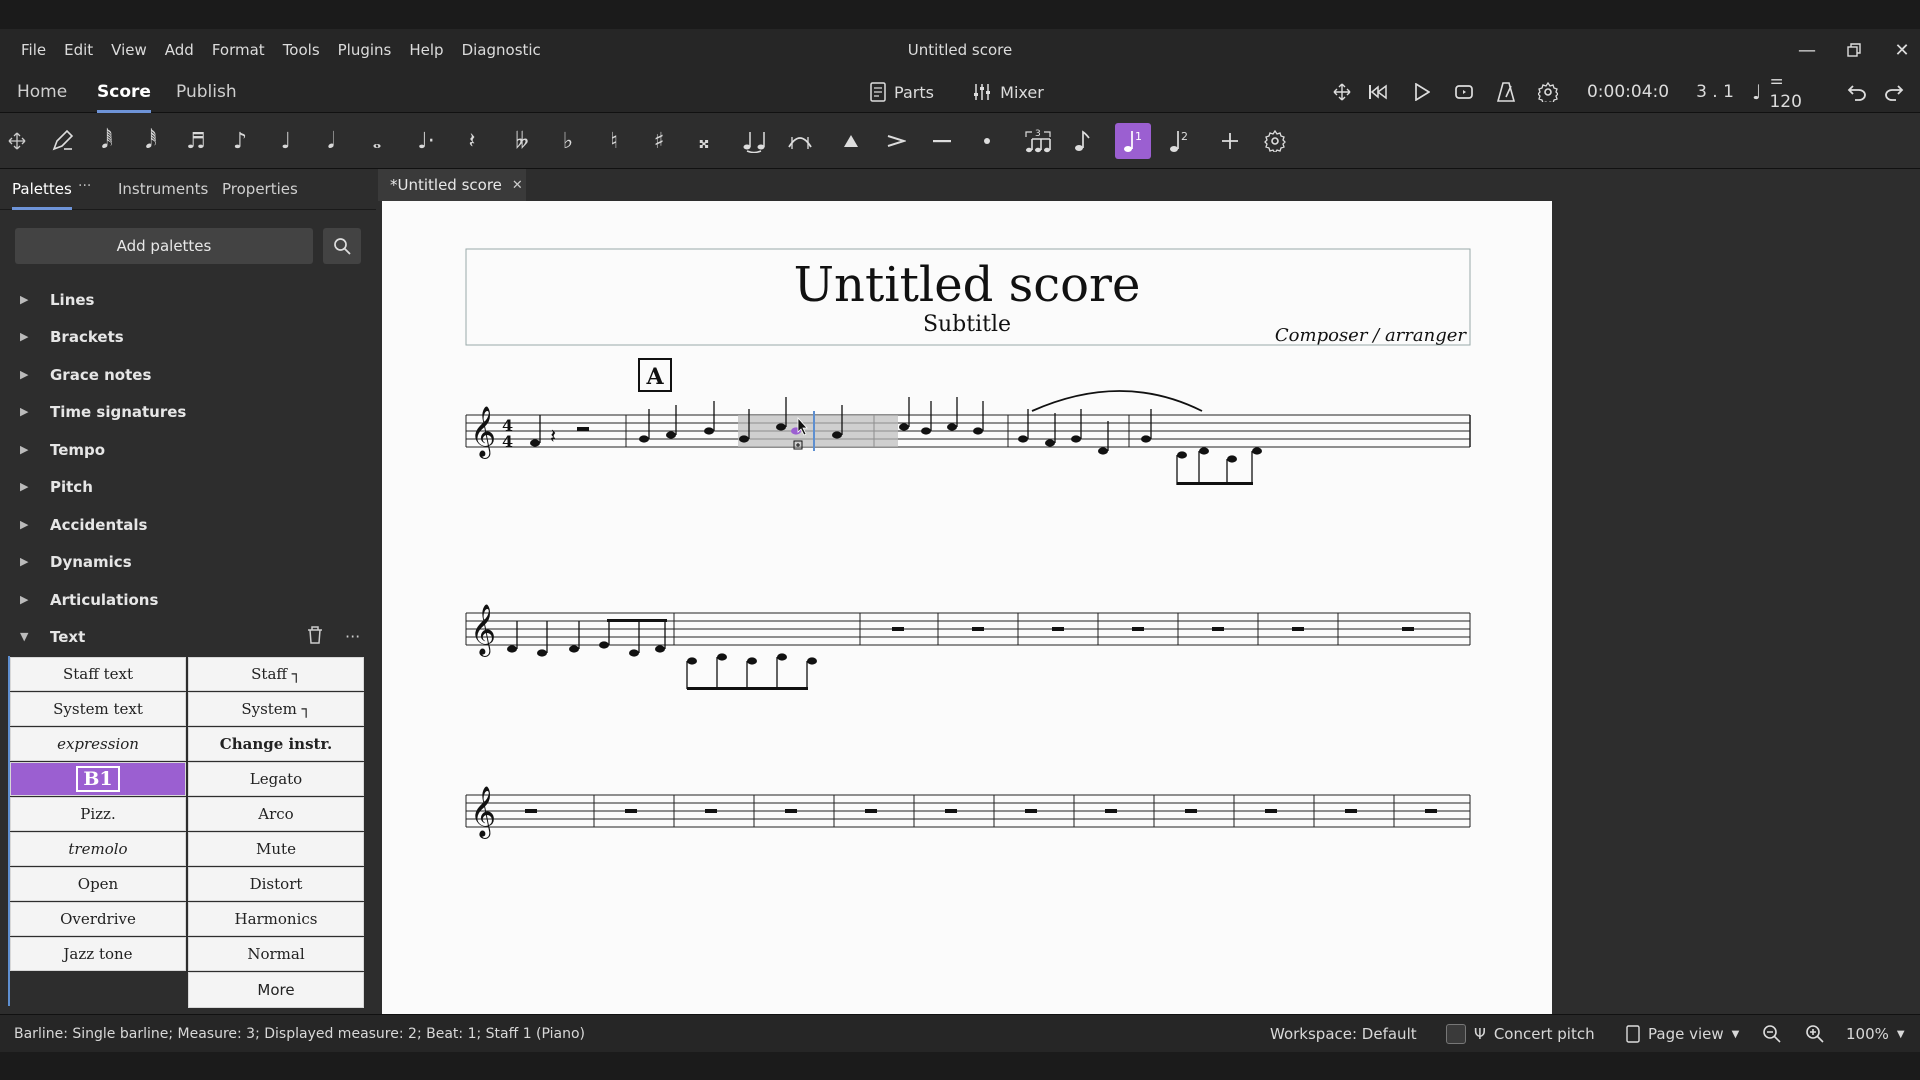 This screenshot has height=1080, width=1920. Describe the element at coordinates (98, 744) in the screenshot. I see `palette-cell-expression: expression` at that location.